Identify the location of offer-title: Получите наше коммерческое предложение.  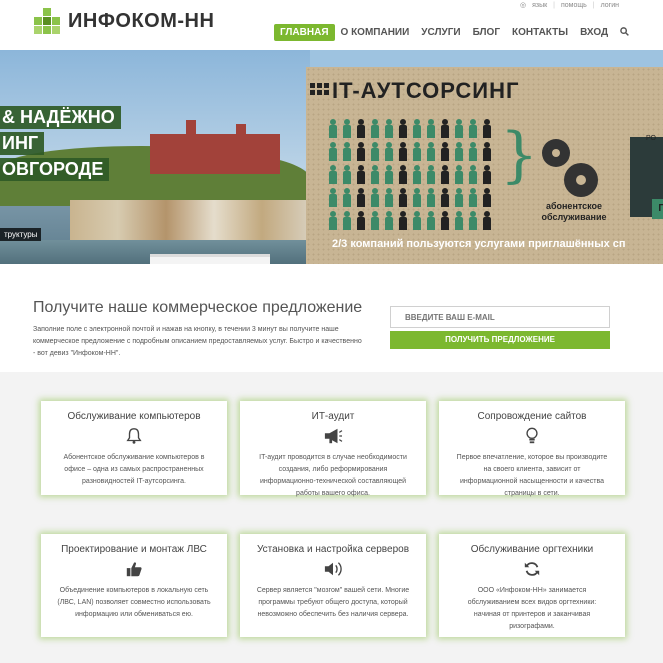
(198, 307).